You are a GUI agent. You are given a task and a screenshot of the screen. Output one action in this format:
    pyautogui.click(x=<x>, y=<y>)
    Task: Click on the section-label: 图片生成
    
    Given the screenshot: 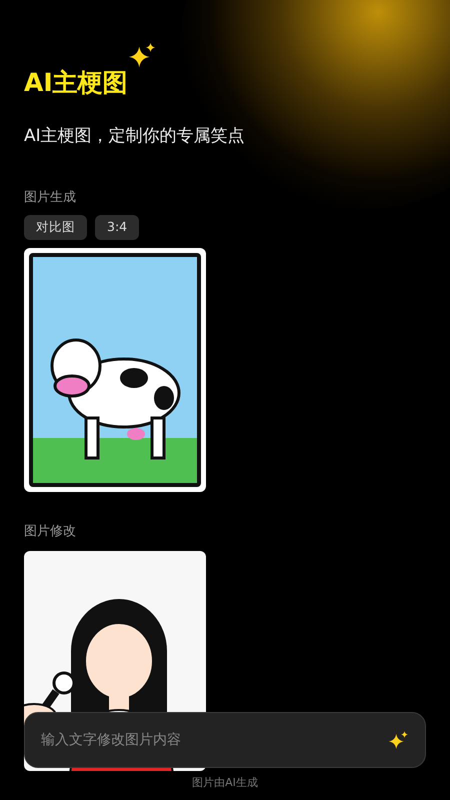 What is the action you would take?
    pyautogui.click(x=50, y=197)
    